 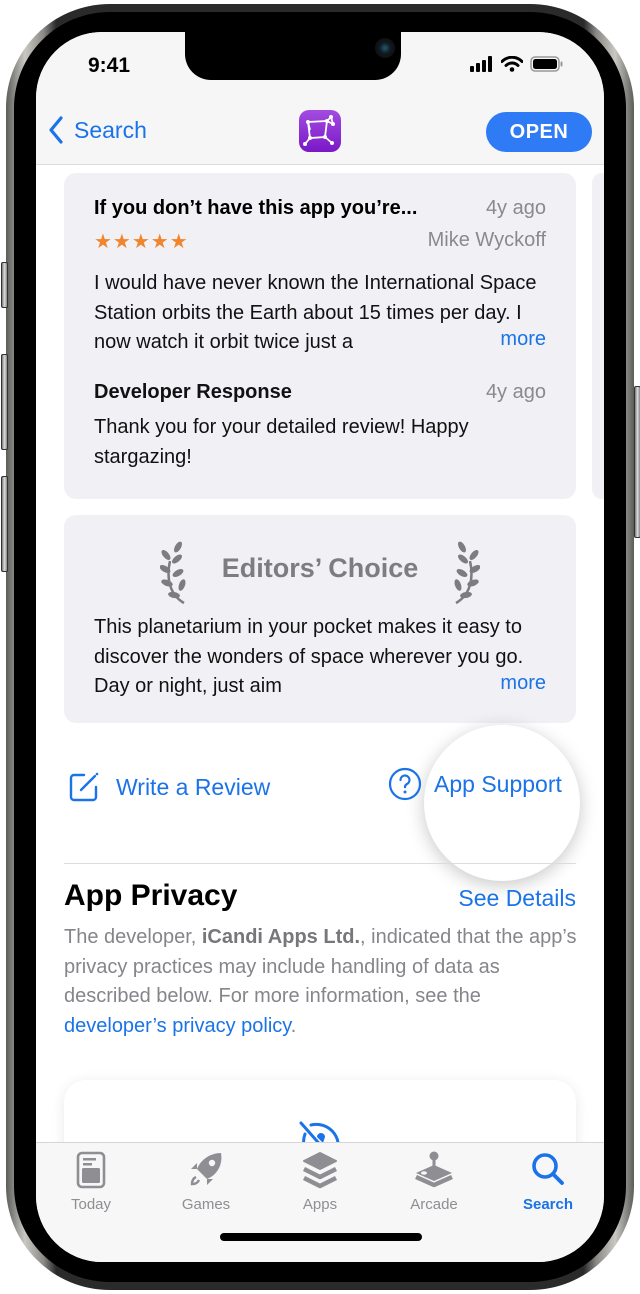 I want to click on constellation-icon, so click(x=319, y=130).